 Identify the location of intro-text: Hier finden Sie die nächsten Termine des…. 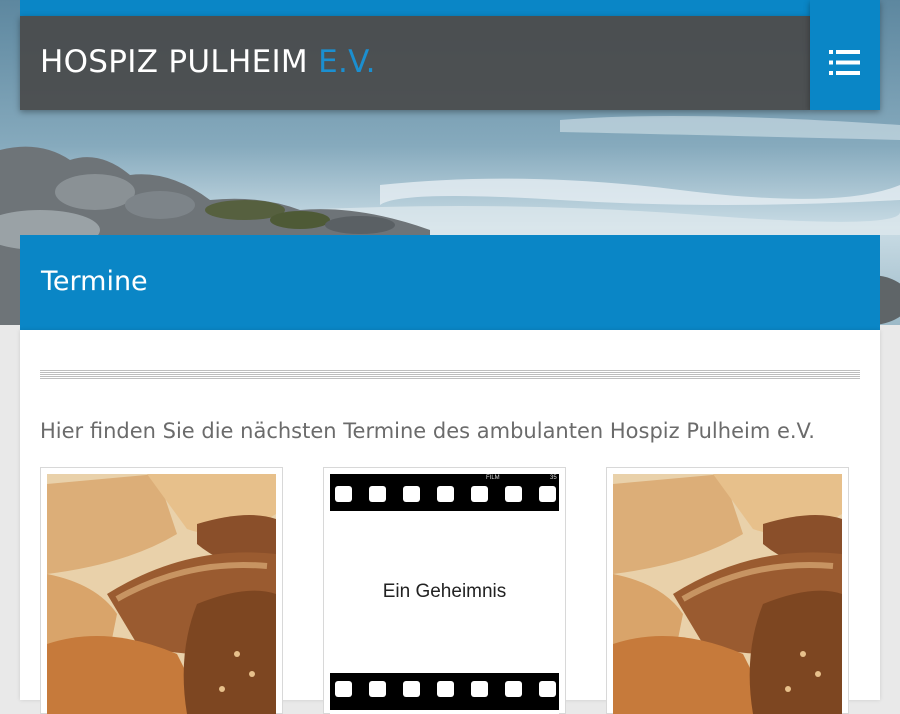
(427, 431).